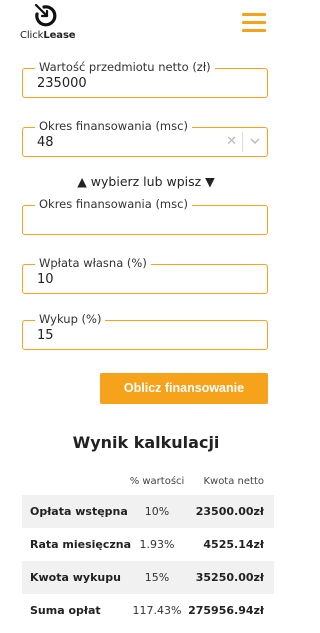 The height and width of the screenshot is (633, 320). Describe the element at coordinates (70, 319) in the screenshot. I see `buyout-label: Wykup (%)` at that location.